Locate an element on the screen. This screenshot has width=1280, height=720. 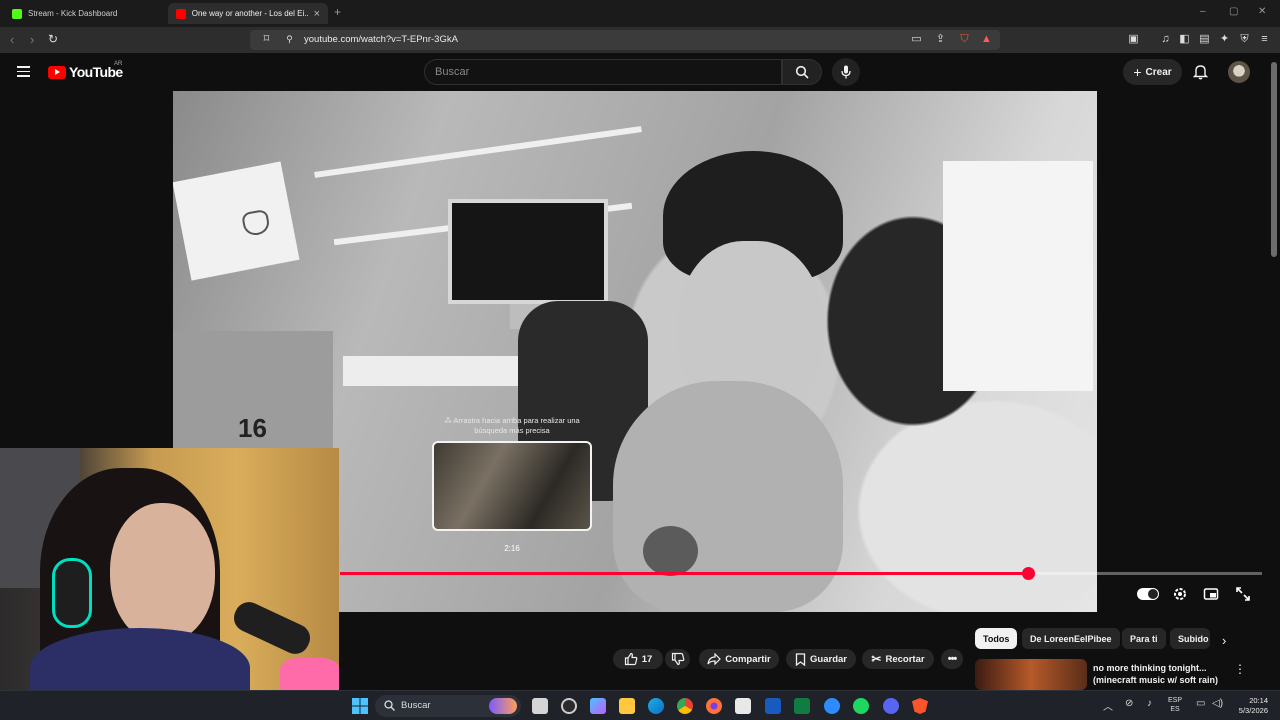
video-desk is located at coordinates (443, 371).